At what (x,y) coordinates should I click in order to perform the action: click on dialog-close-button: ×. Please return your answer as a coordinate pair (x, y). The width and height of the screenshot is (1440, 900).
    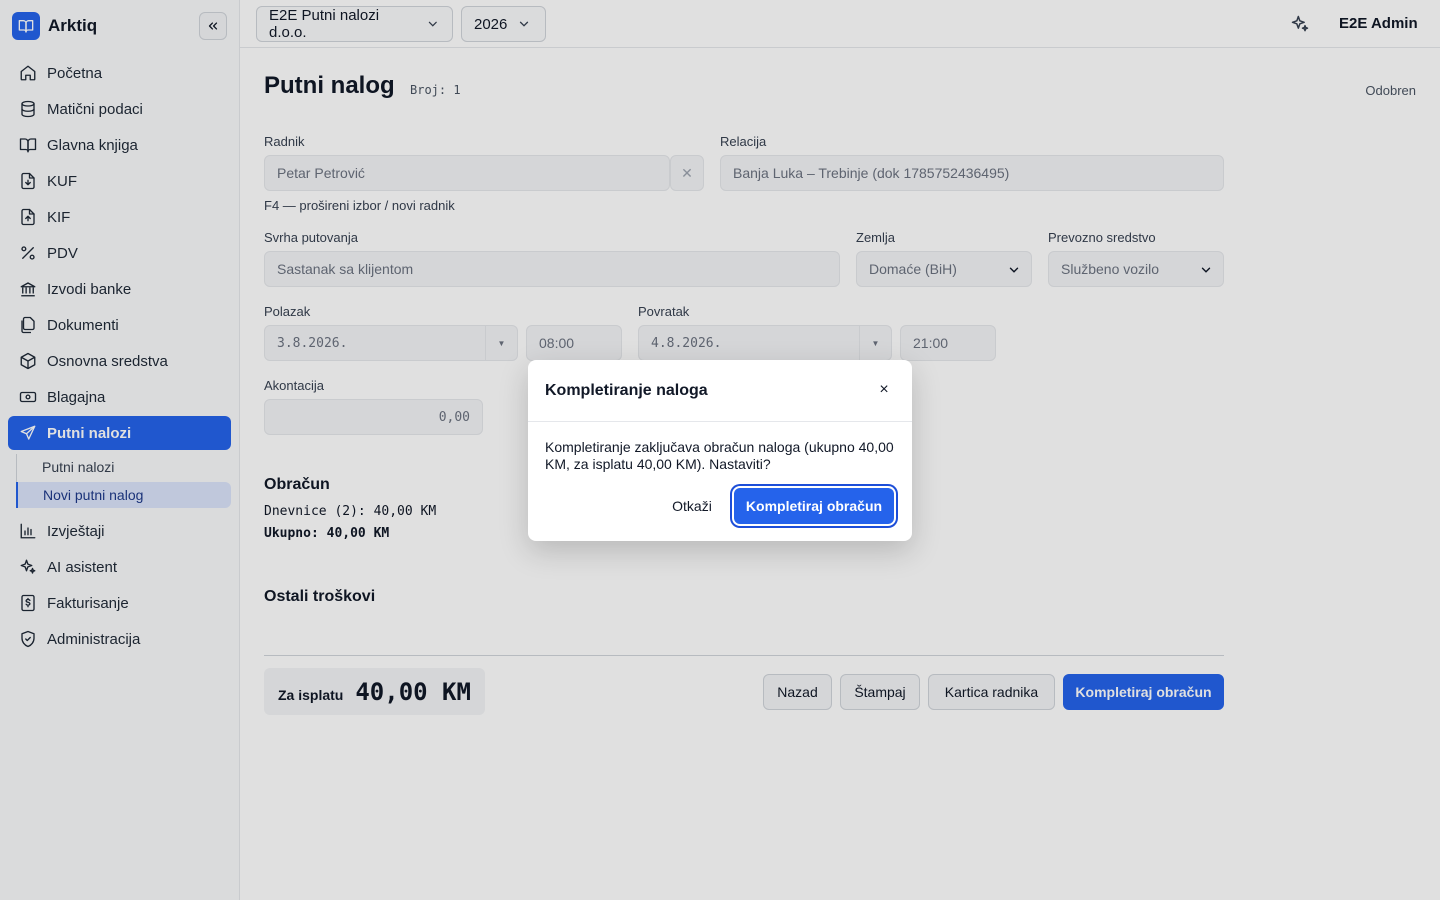
    Looking at the image, I should click on (884, 389).